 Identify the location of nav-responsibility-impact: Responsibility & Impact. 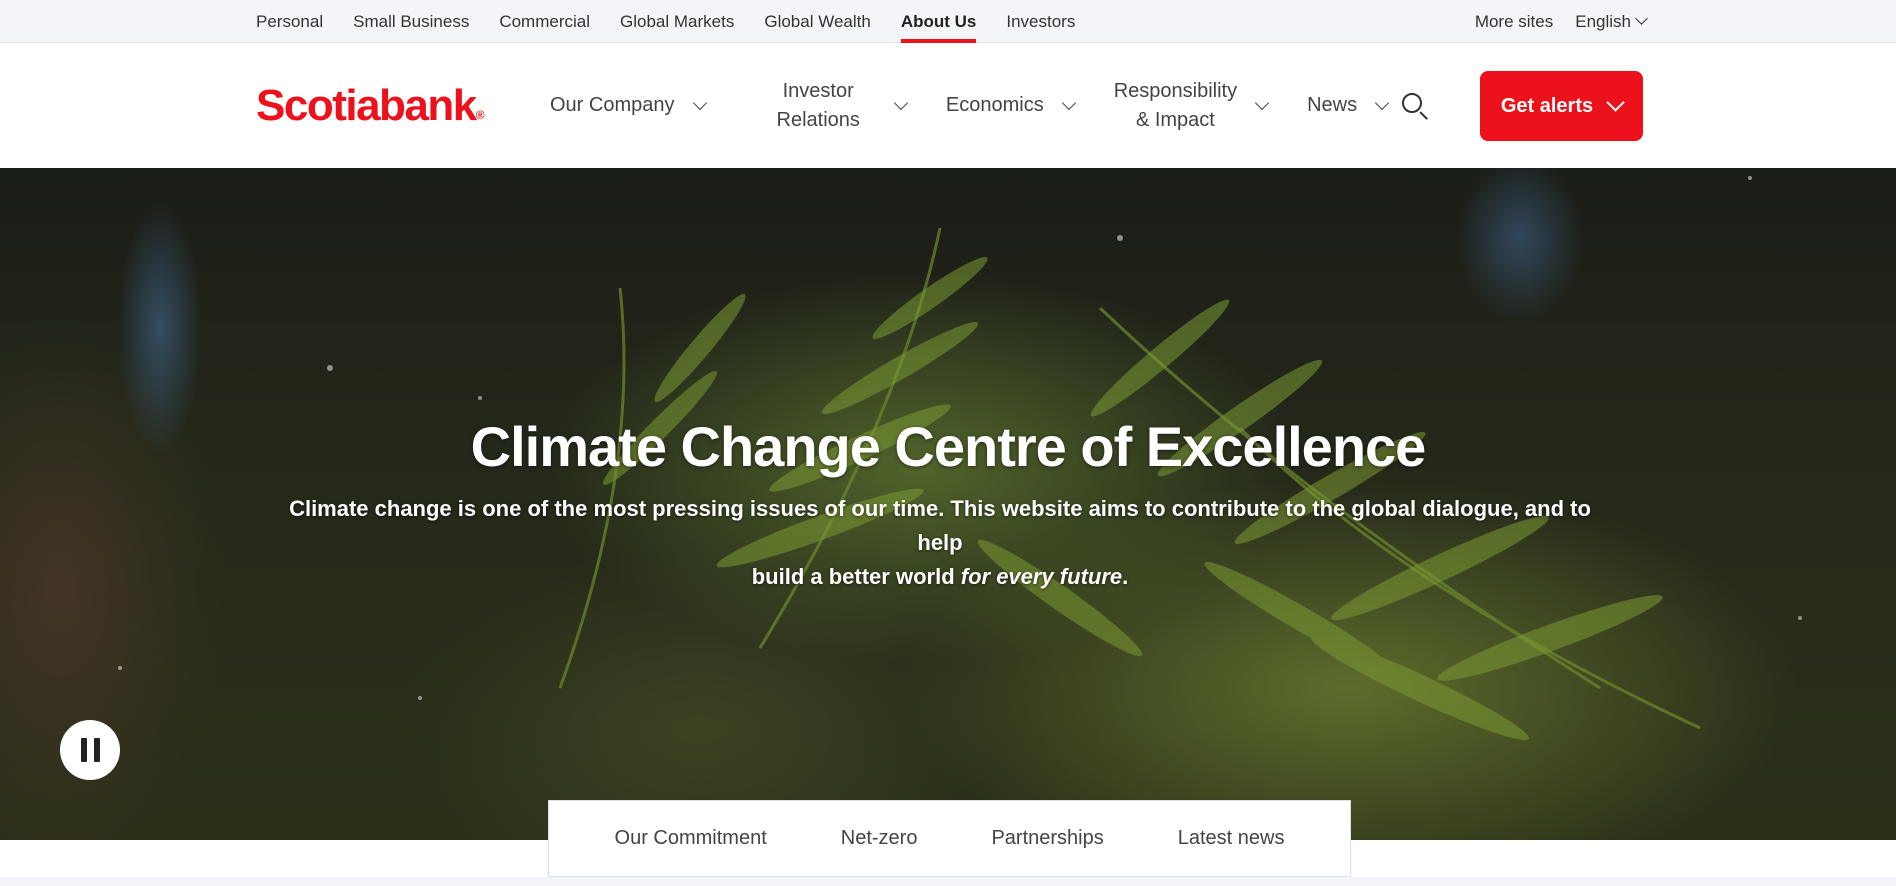
(1192, 106).